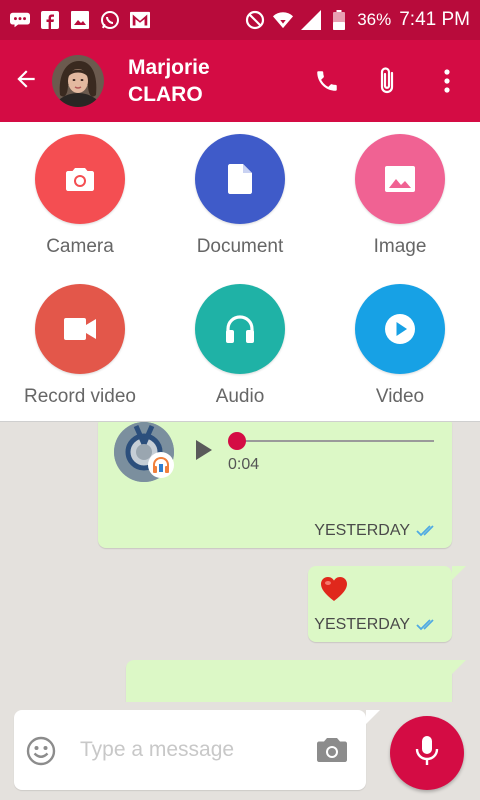  Describe the element at coordinates (240, 20) in the screenshot. I see `status-bar: 36% 7:41 PM` at that location.